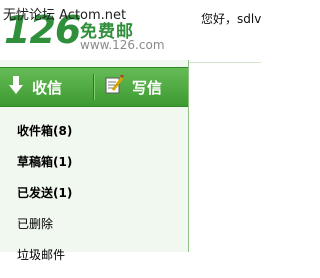 This screenshot has width=320, height=278. I want to click on receive-mail-button: 收信, so click(49, 87).